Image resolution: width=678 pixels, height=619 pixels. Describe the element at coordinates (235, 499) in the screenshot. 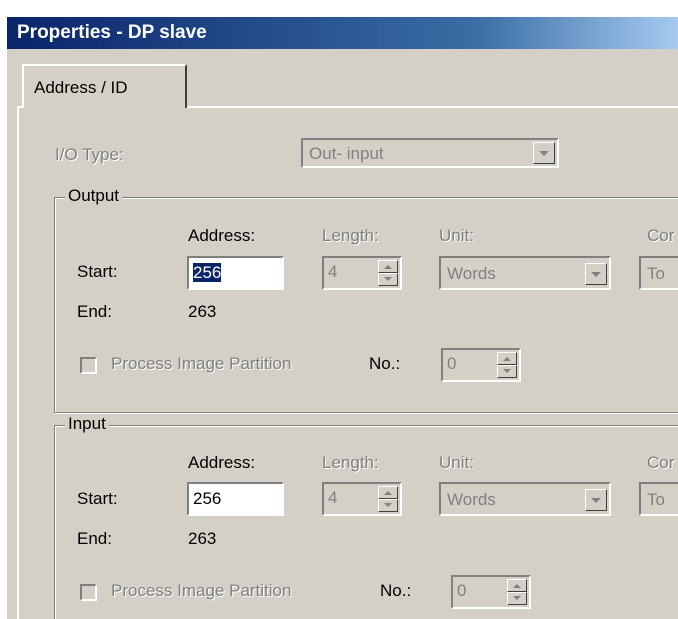

I see `input-start-address-input: 256` at that location.